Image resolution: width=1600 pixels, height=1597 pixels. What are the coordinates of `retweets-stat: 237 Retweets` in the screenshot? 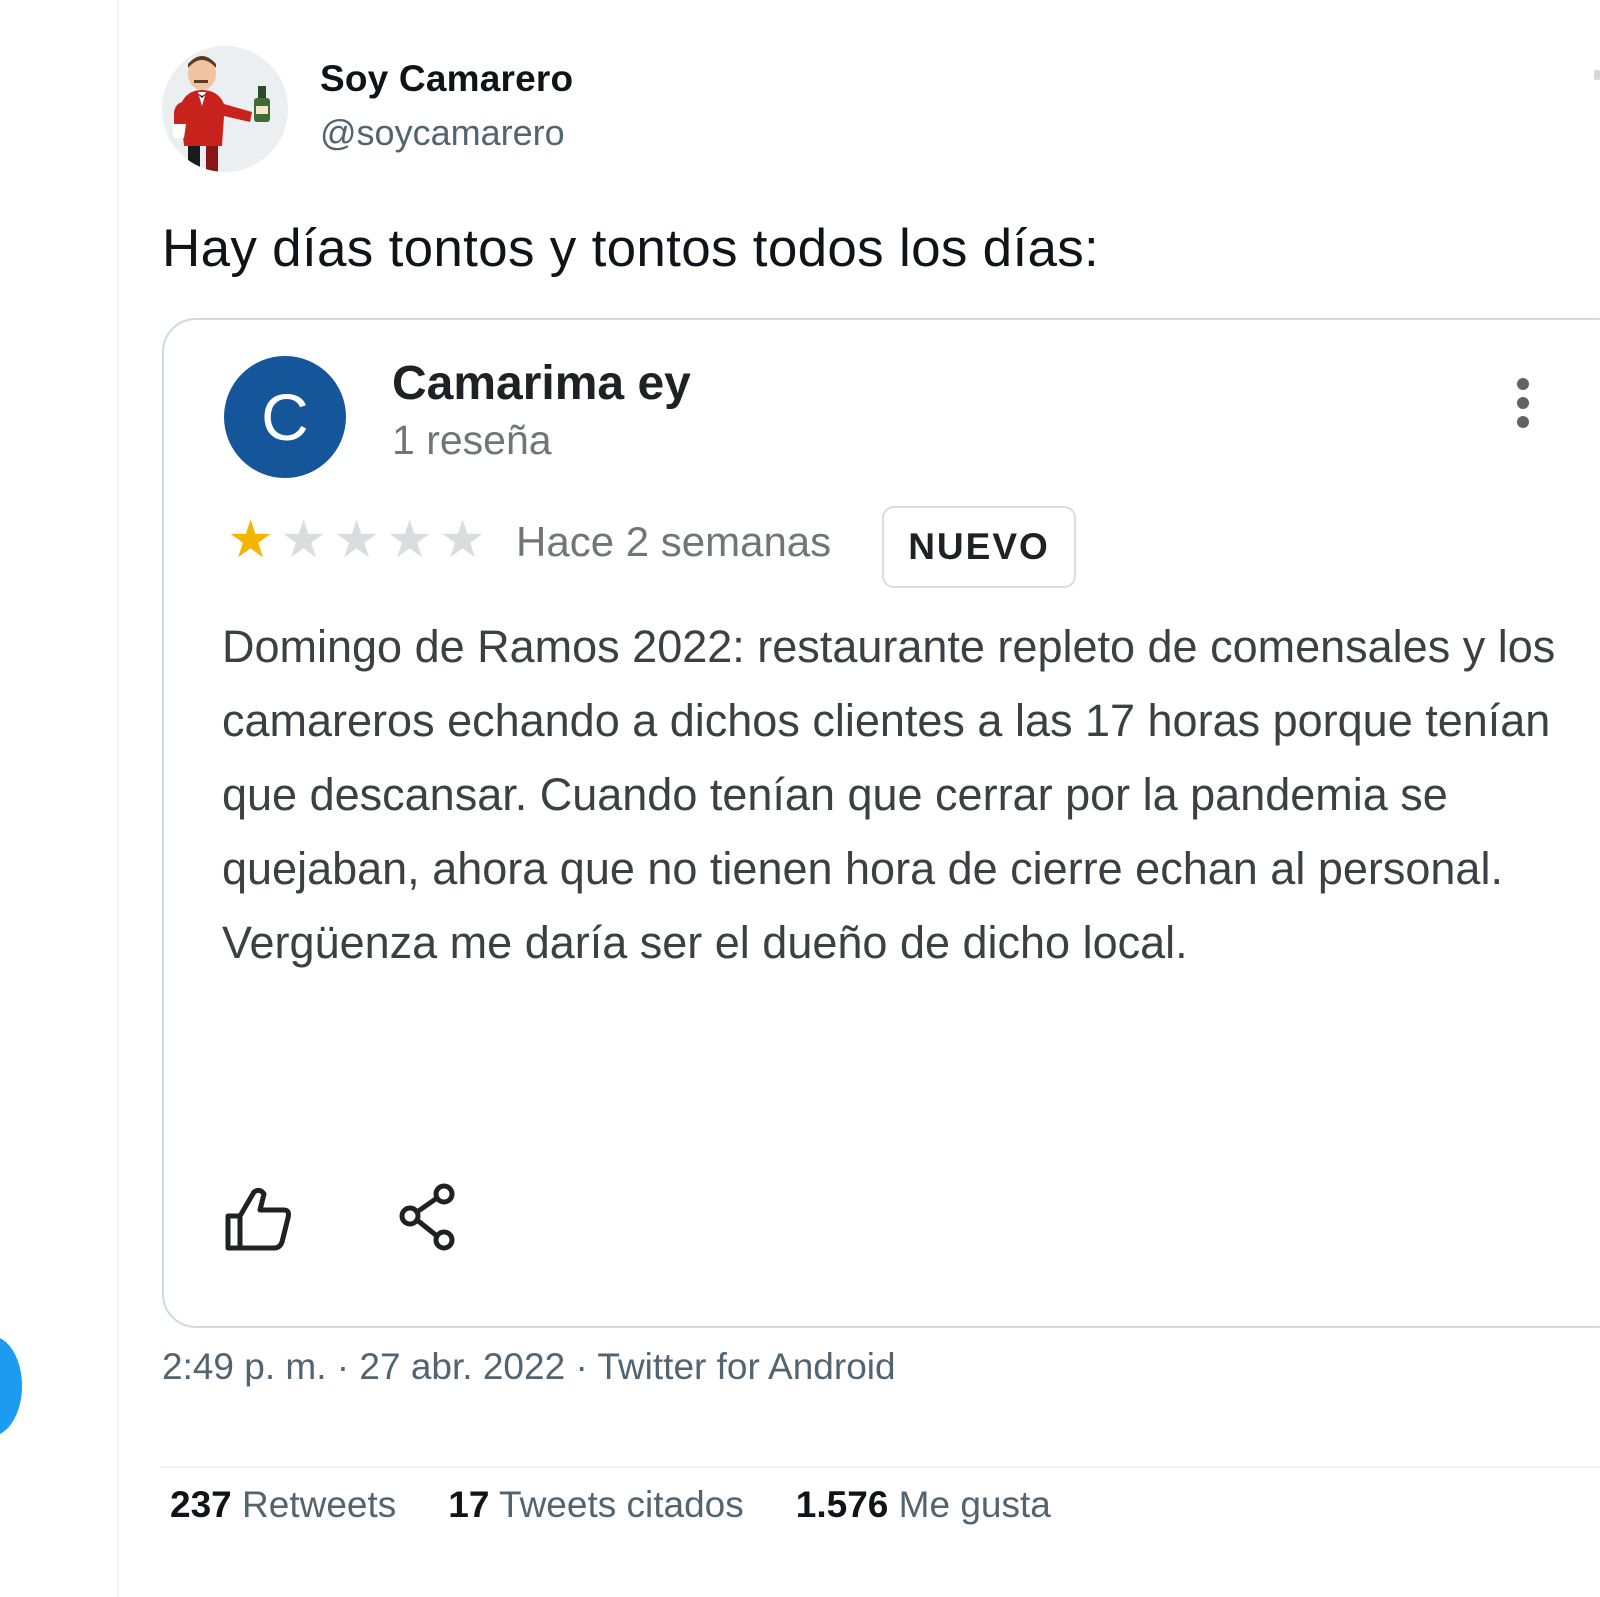 It's located at (283, 1505).